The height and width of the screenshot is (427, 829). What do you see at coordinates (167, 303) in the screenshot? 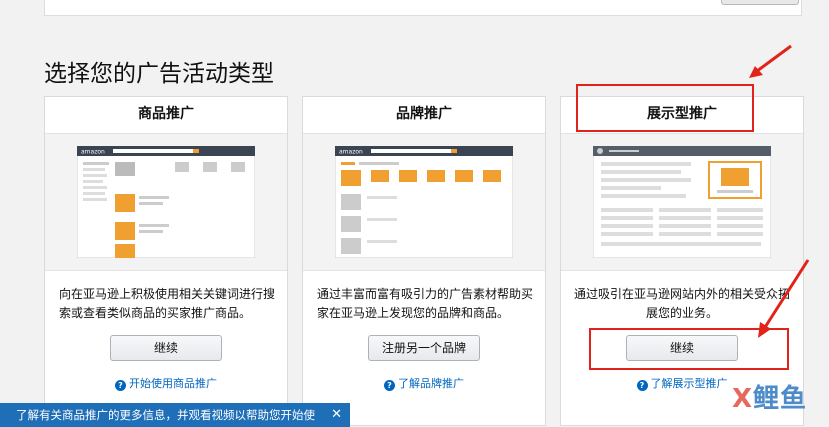
I see `card-description: 向在亚马逊上积极使用相关关键词进行搜索或查看类似商品的买家推广商品。` at bounding box center [167, 303].